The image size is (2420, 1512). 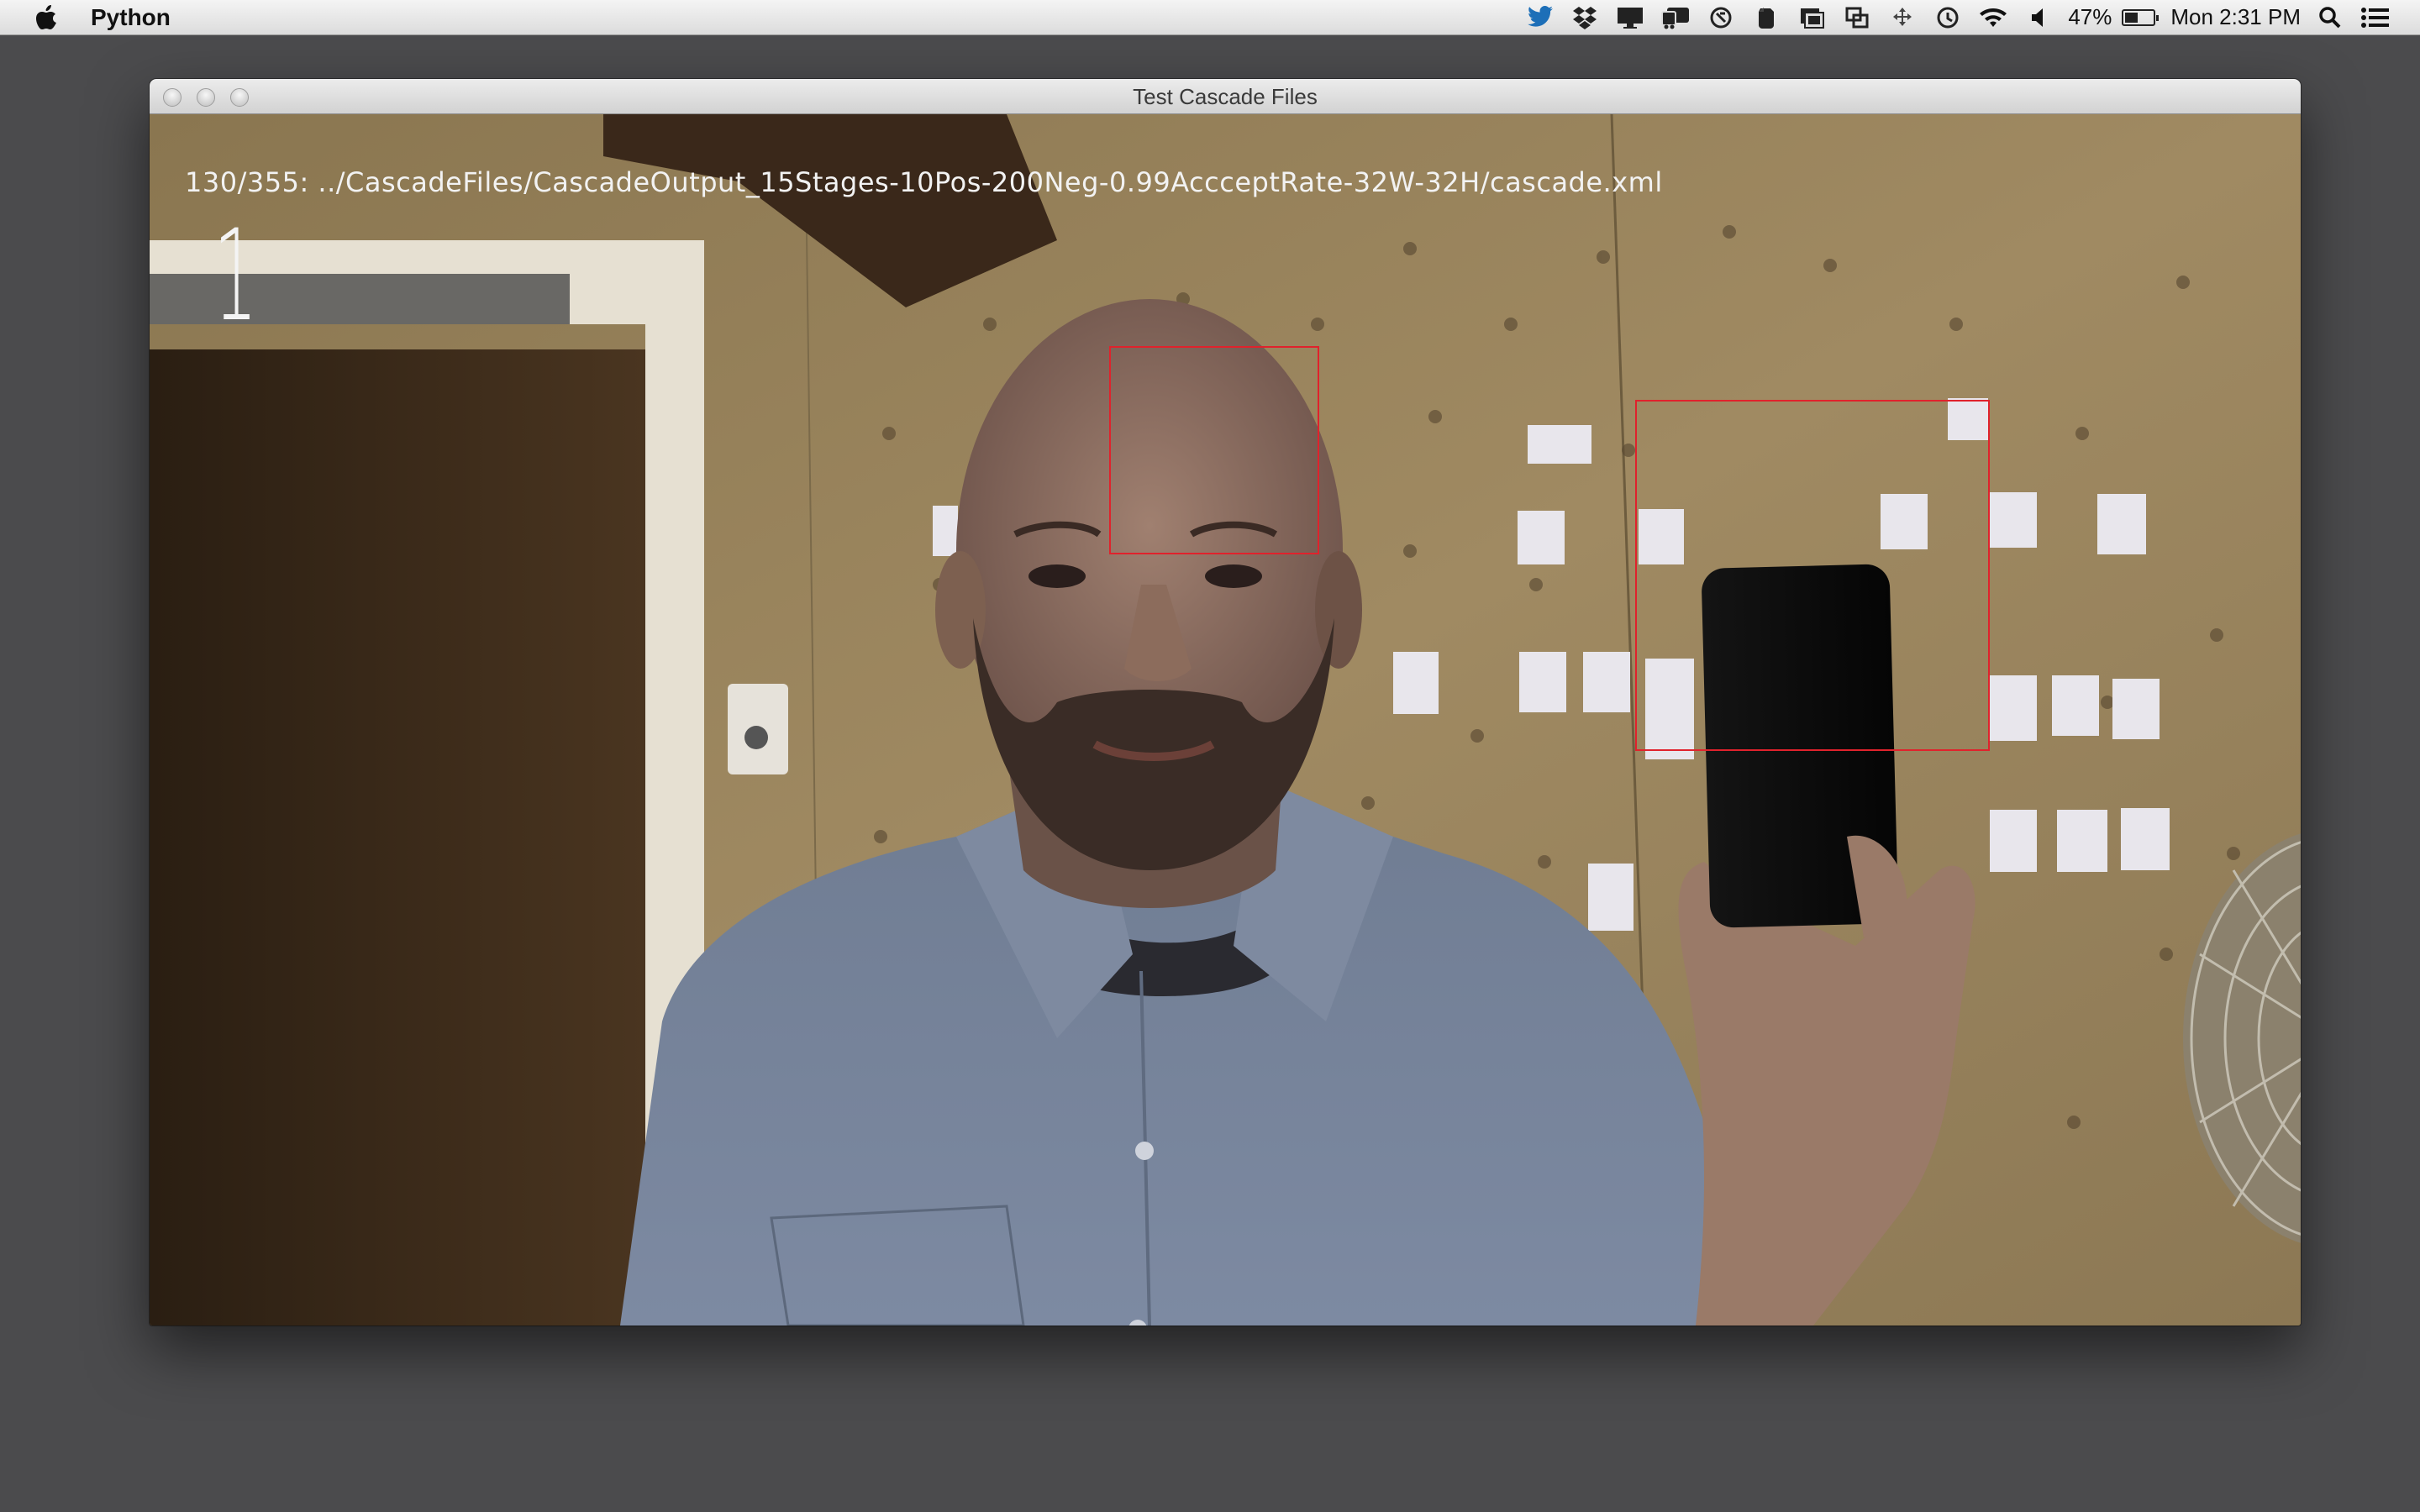 What do you see at coordinates (1585, 17) in the screenshot?
I see `dropbox-icon` at bounding box center [1585, 17].